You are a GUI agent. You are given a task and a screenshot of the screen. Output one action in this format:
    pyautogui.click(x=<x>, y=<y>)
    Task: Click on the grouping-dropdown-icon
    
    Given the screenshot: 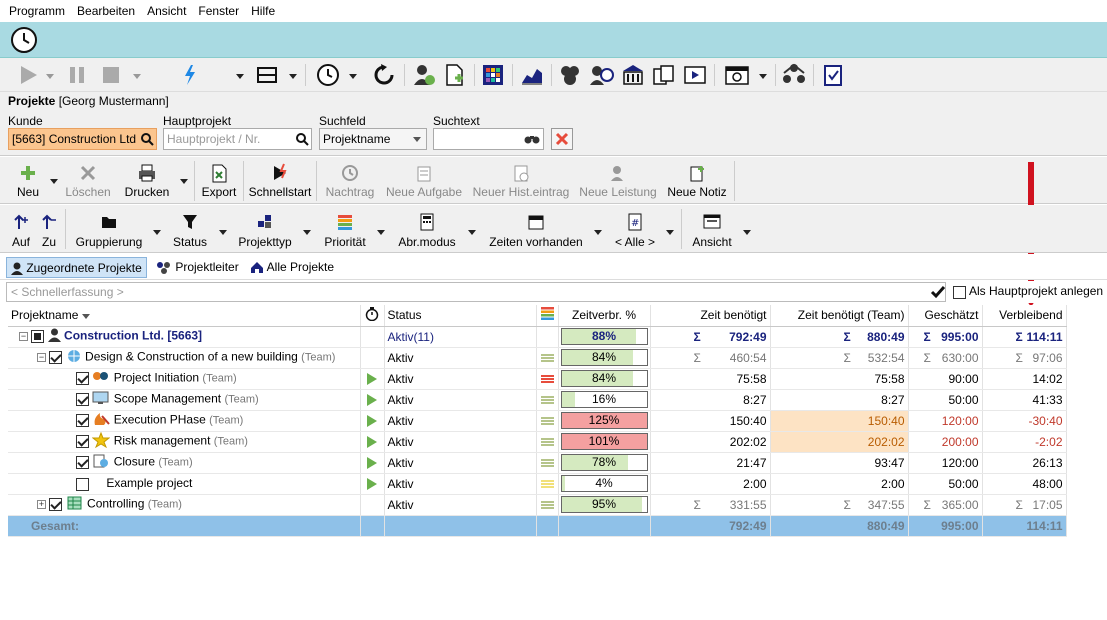 What is the action you would take?
    pyautogui.click(x=157, y=232)
    